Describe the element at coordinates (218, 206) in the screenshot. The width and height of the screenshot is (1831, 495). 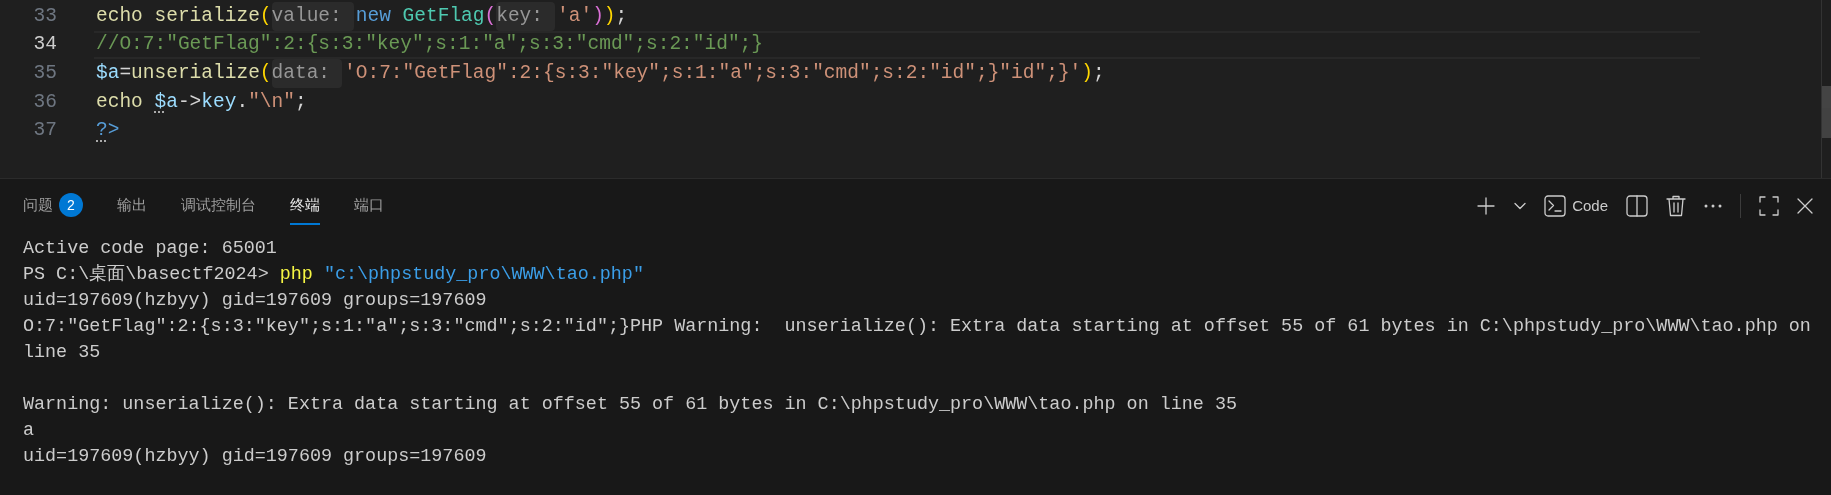
I see `panel-tab: 调试控制台` at that location.